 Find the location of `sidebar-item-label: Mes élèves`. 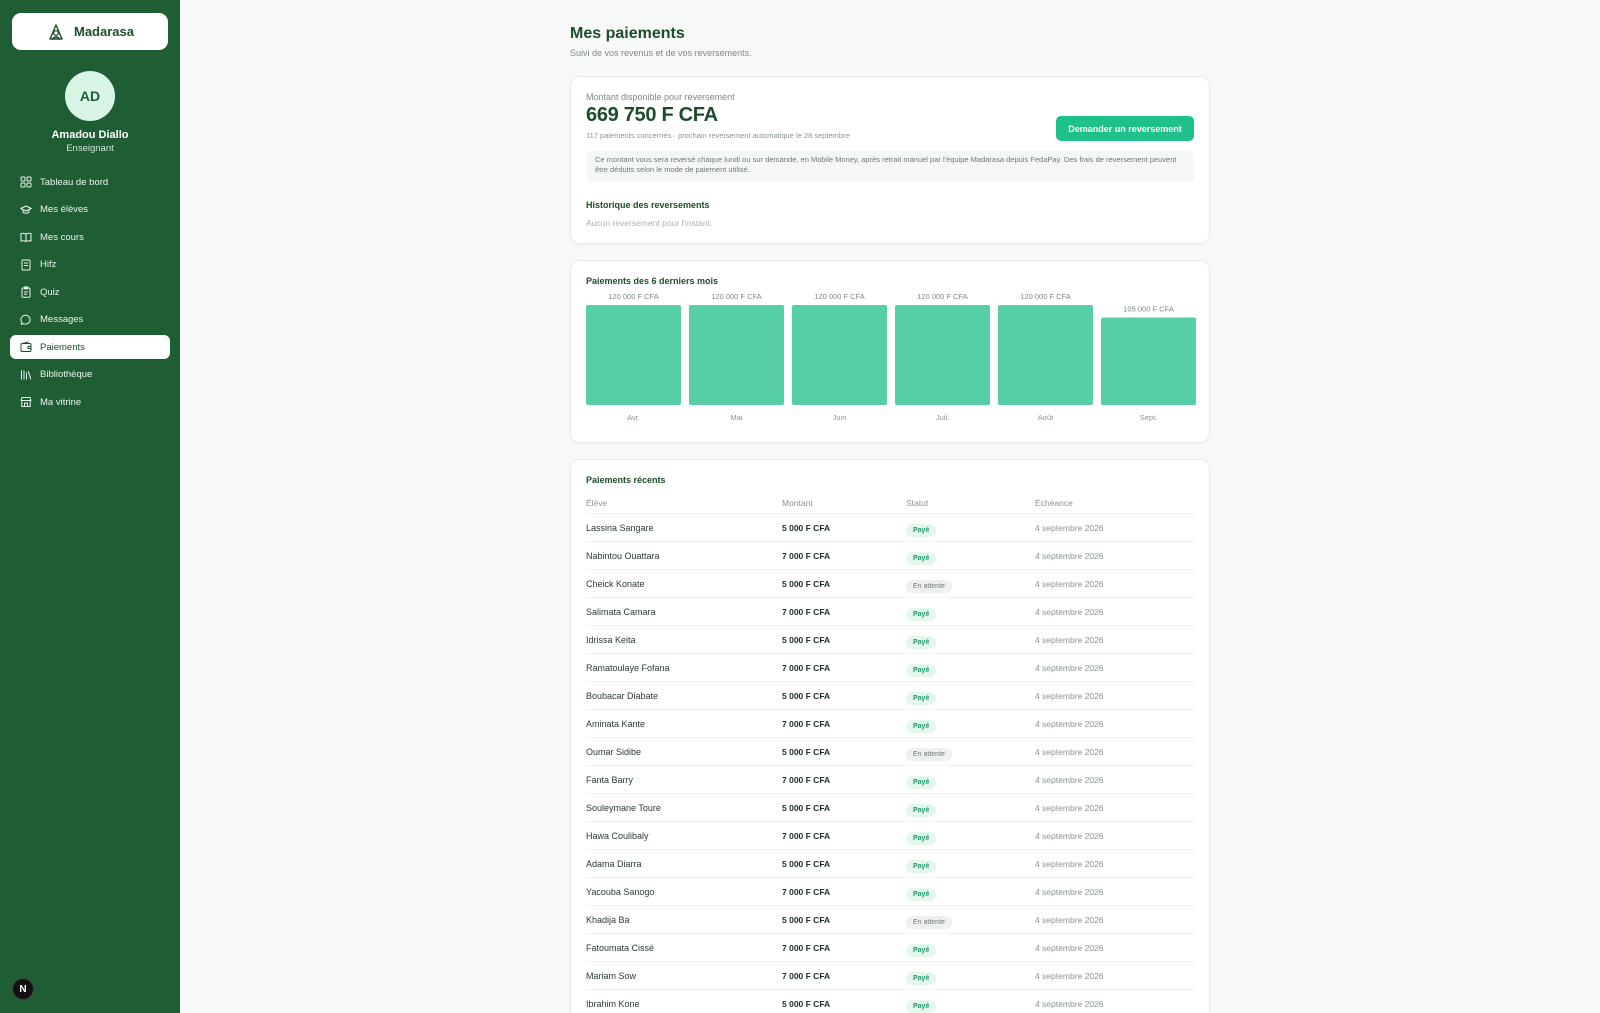

sidebar-item-label: Mes élèves is located at coordinates (64, 209).